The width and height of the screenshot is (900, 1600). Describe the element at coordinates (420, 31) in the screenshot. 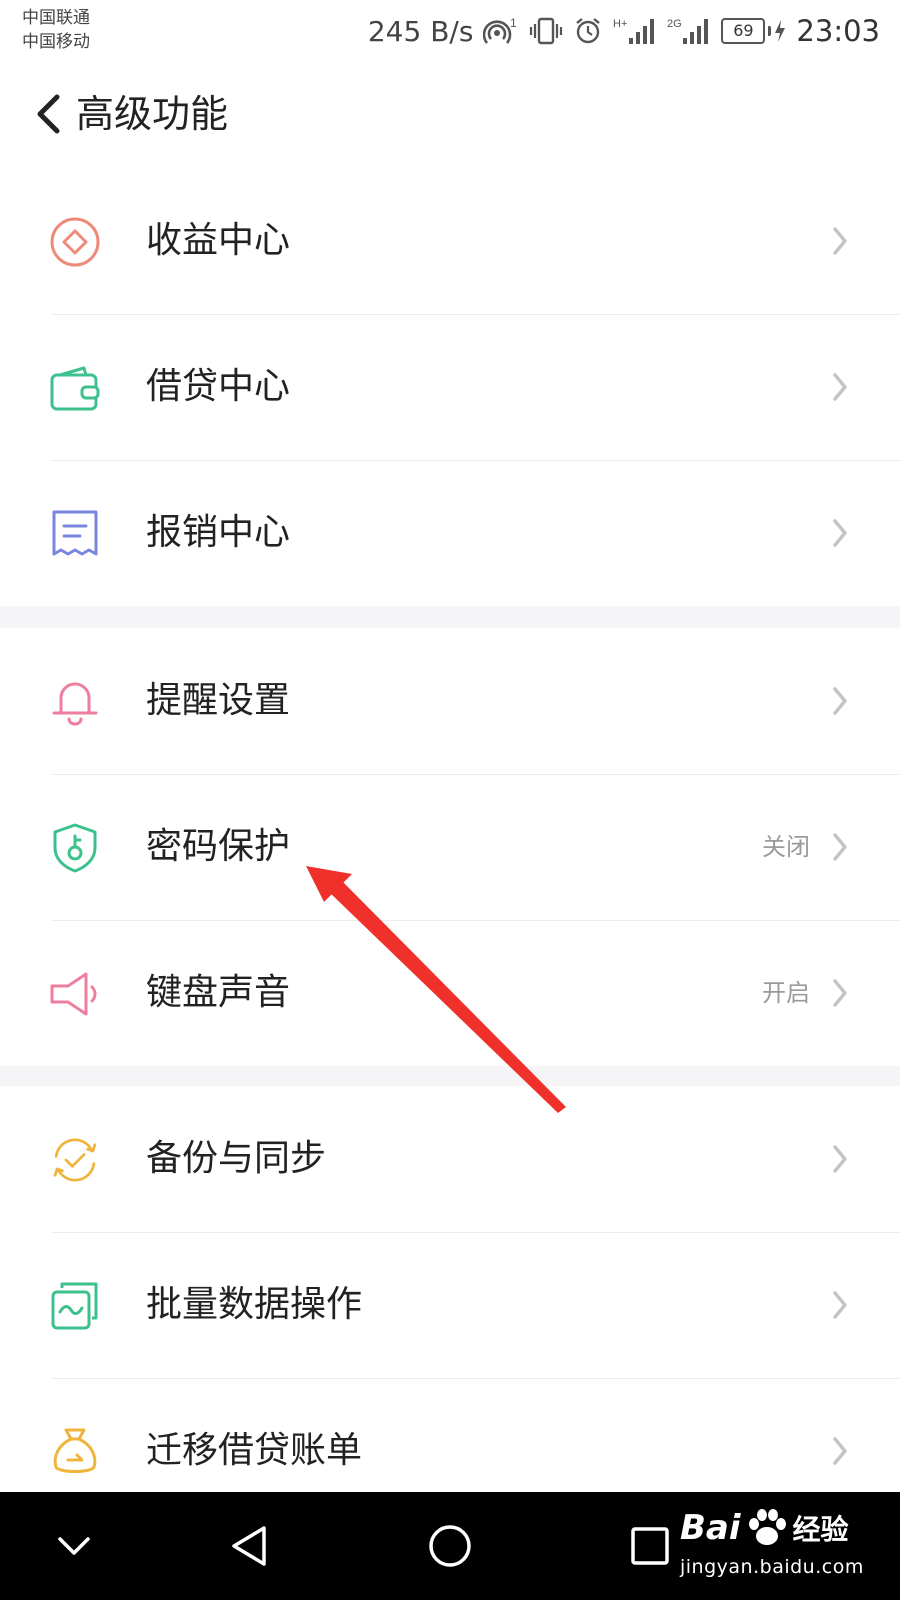

I see `network-speed: 245 B/s` at that location.